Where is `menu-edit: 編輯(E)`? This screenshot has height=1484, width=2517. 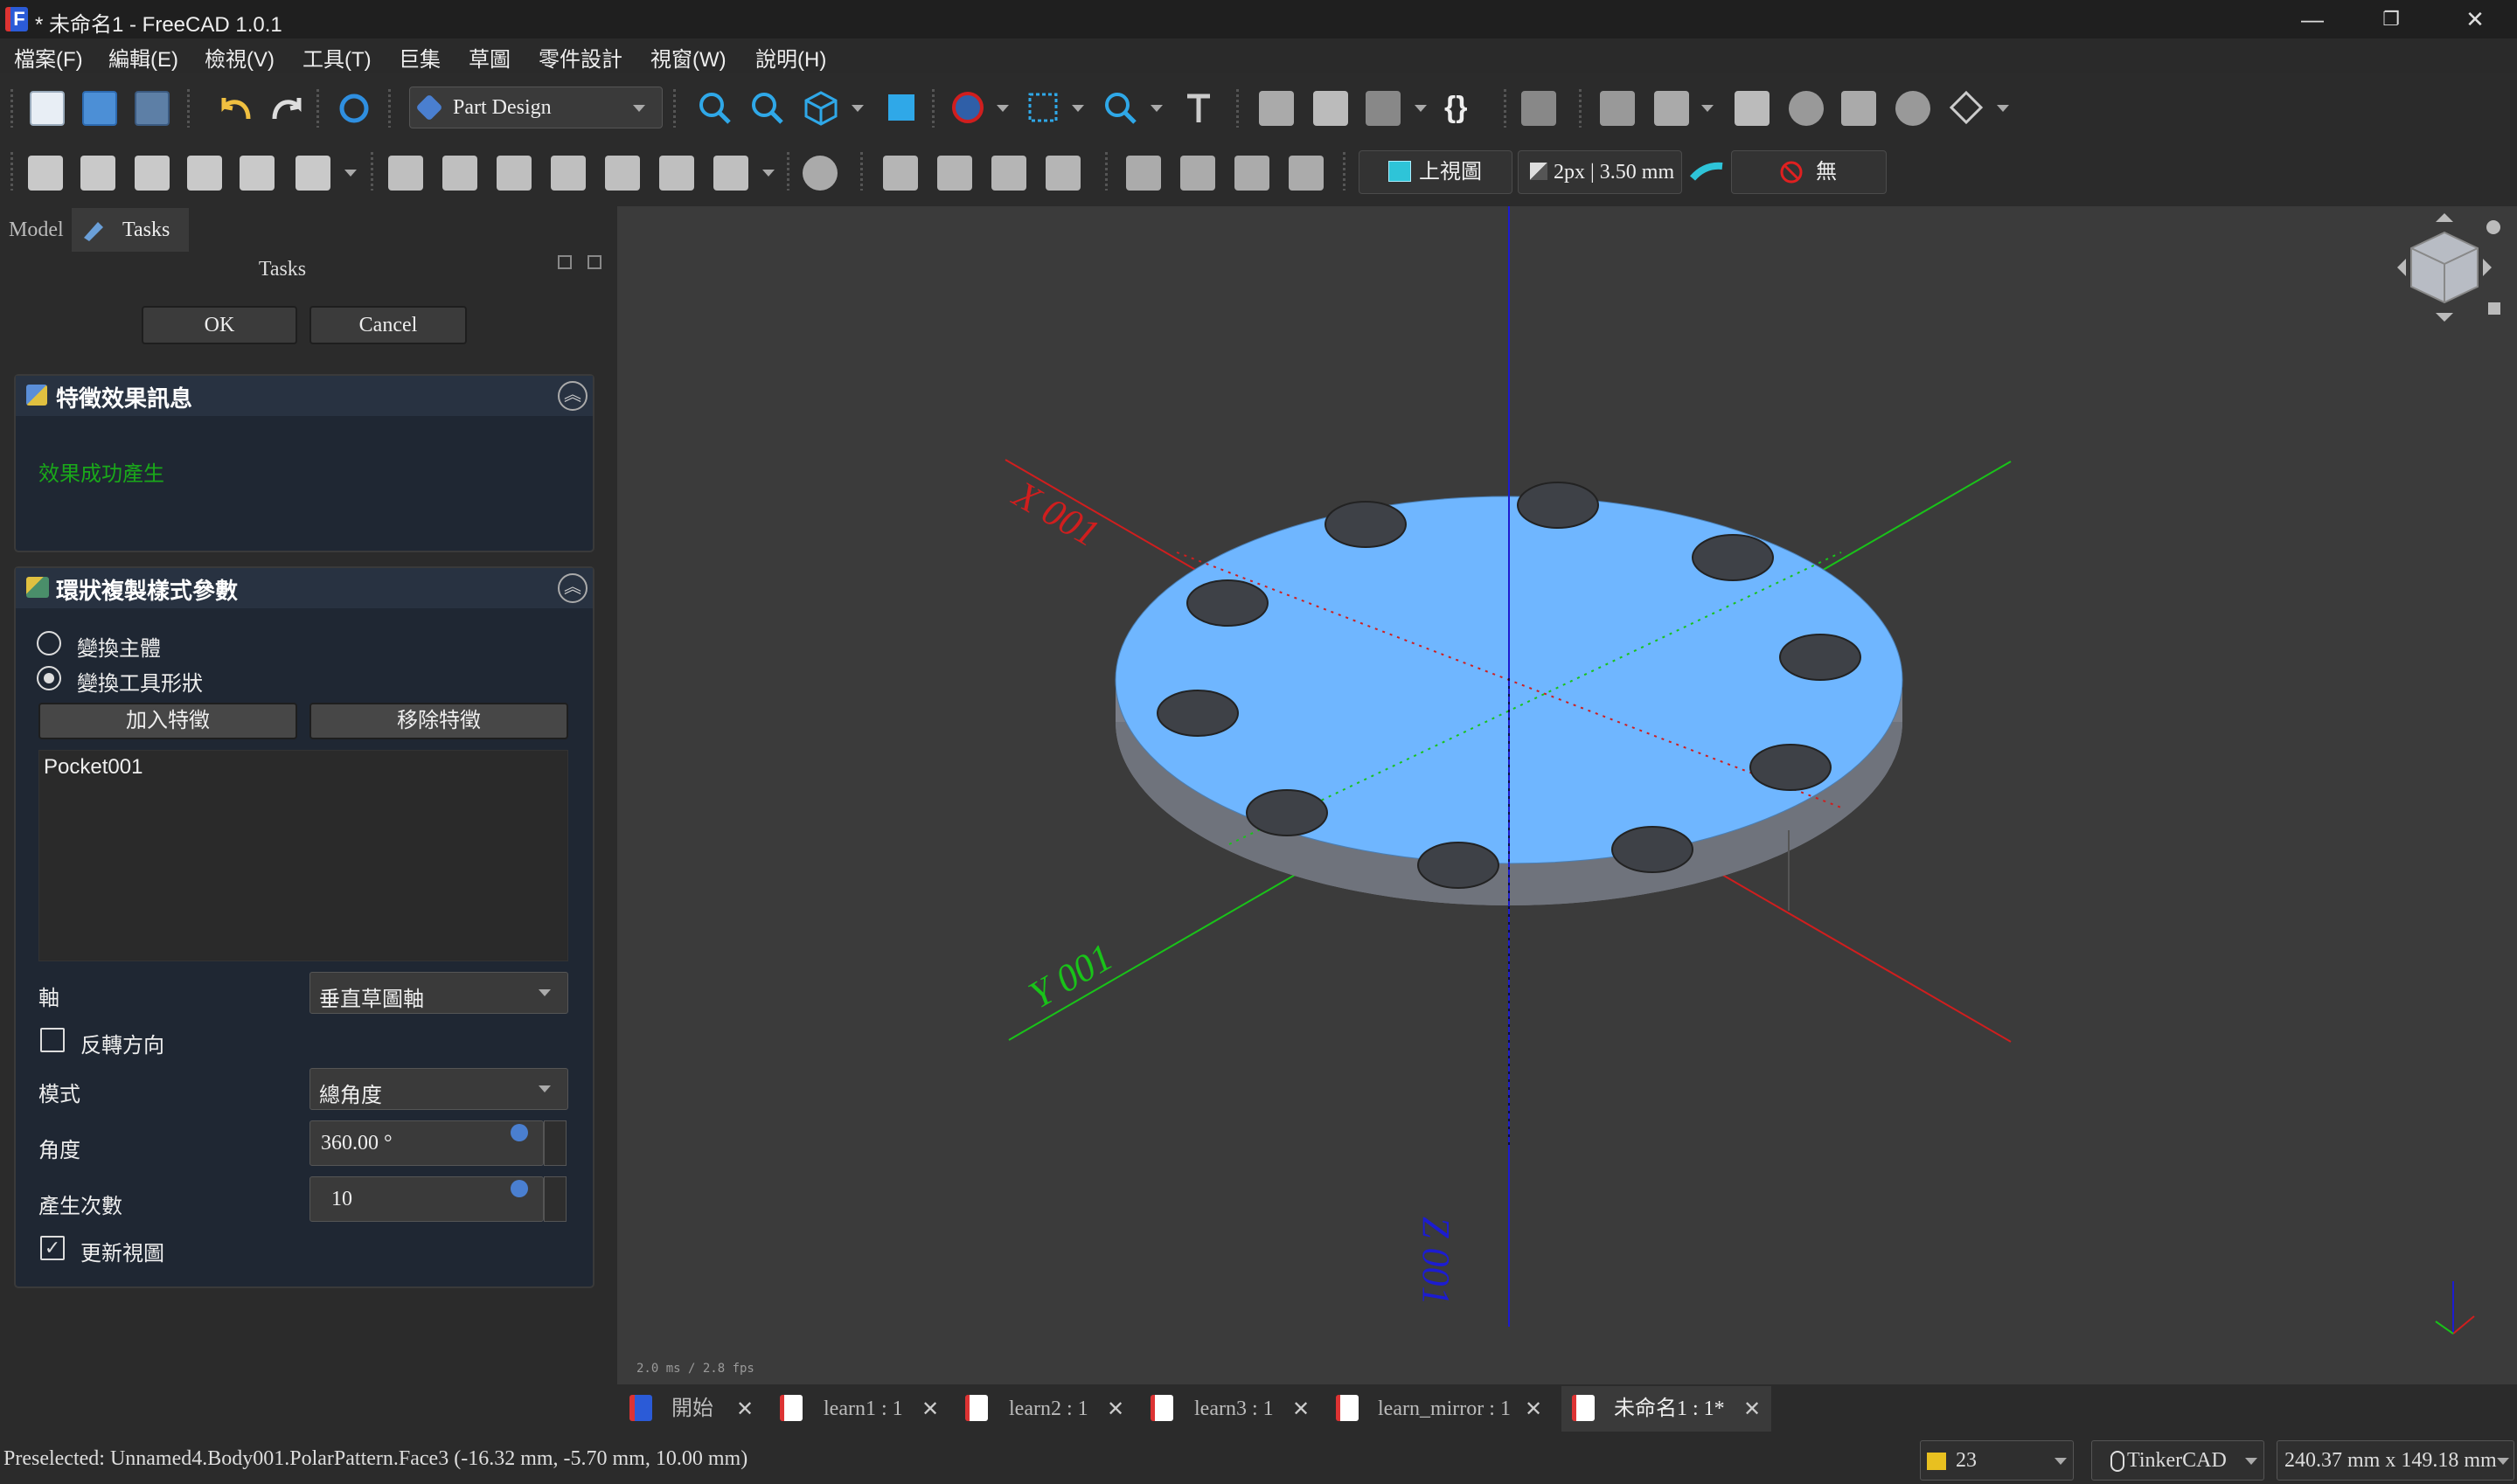
menu-edit: 編輯(E) is located at coordinates (143, 57).